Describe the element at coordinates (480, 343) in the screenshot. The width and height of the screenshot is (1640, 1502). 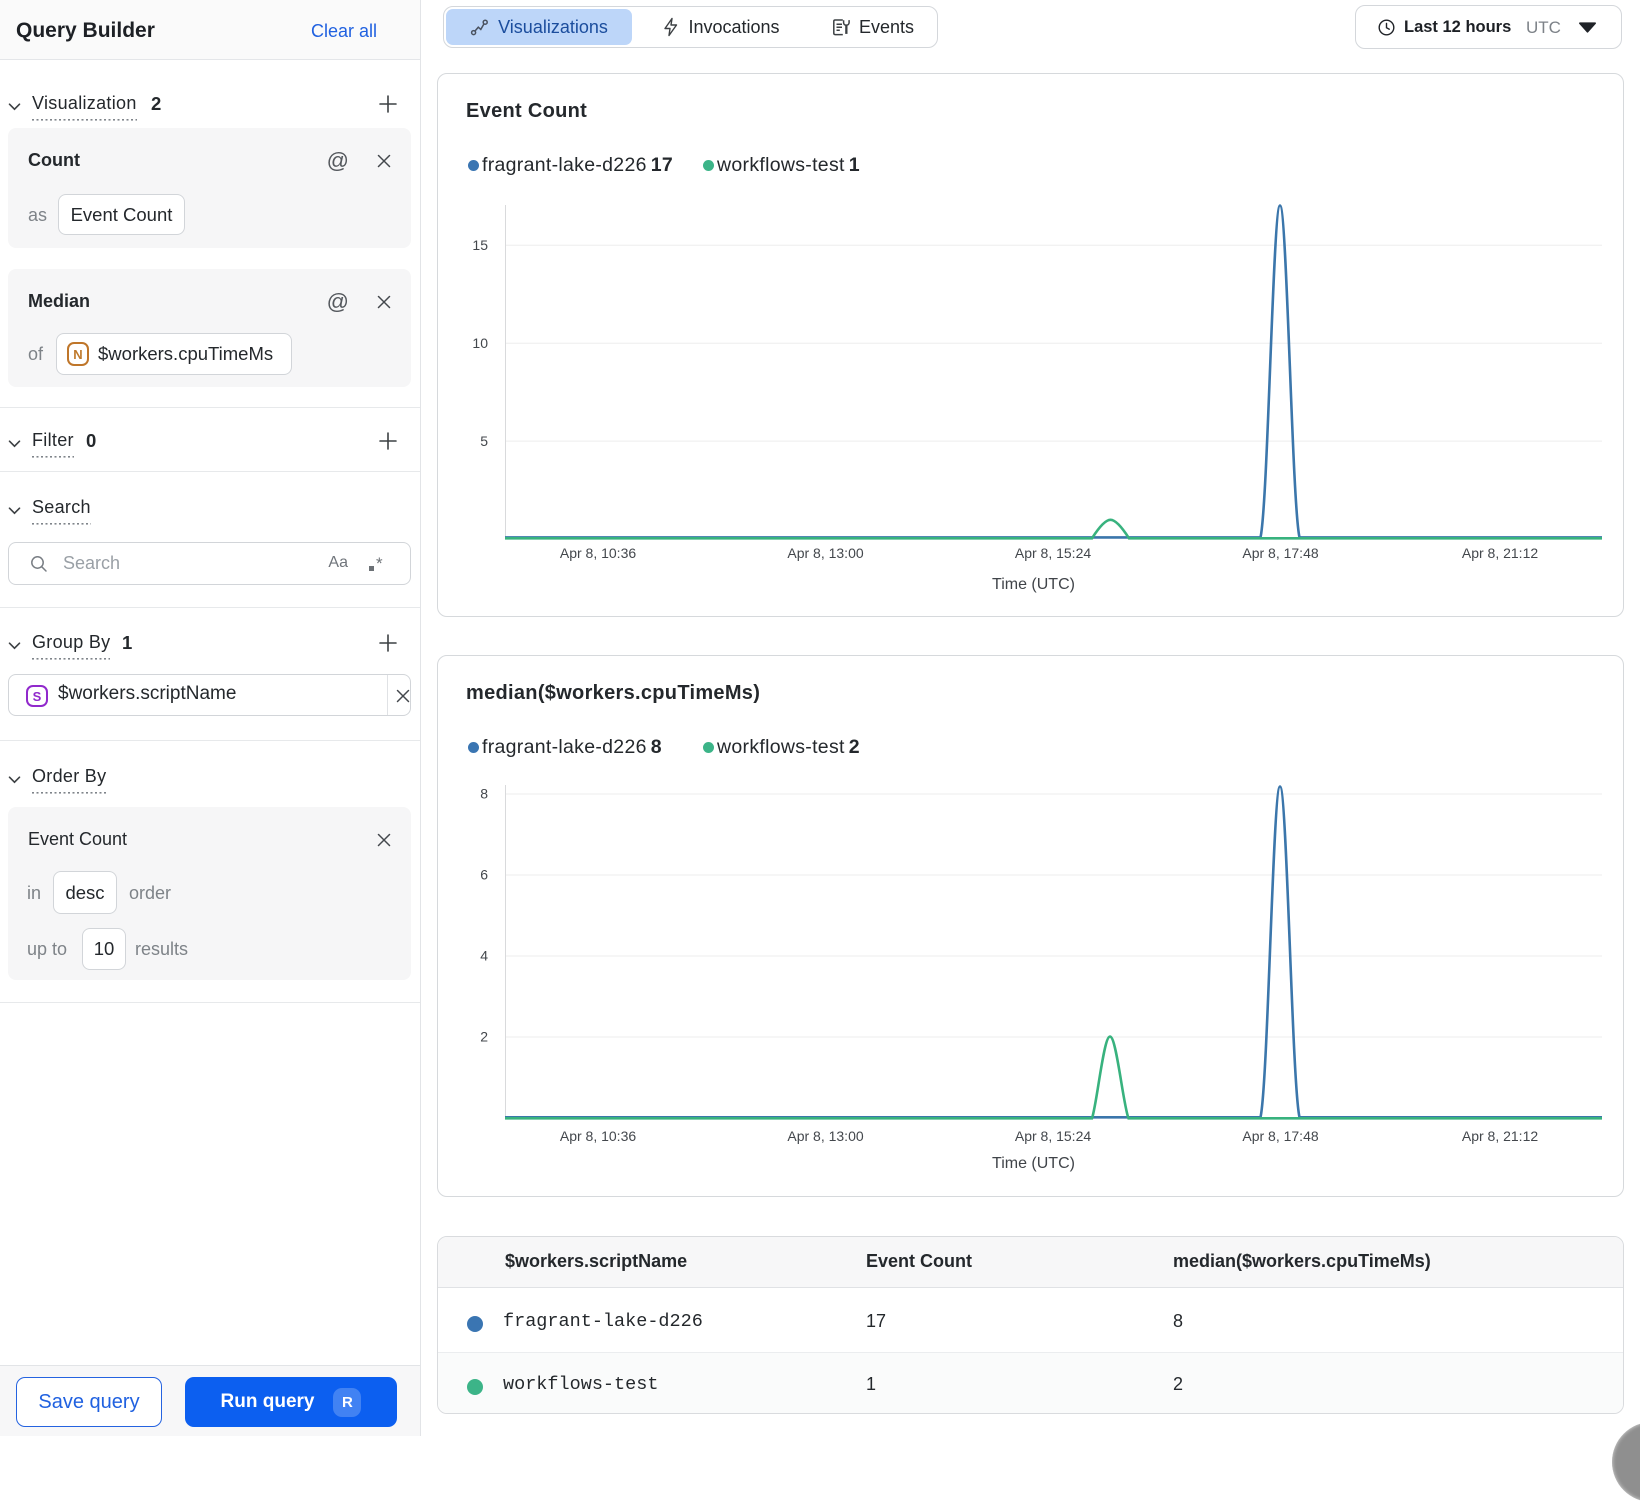
I see `svg-text: 10` at that location.